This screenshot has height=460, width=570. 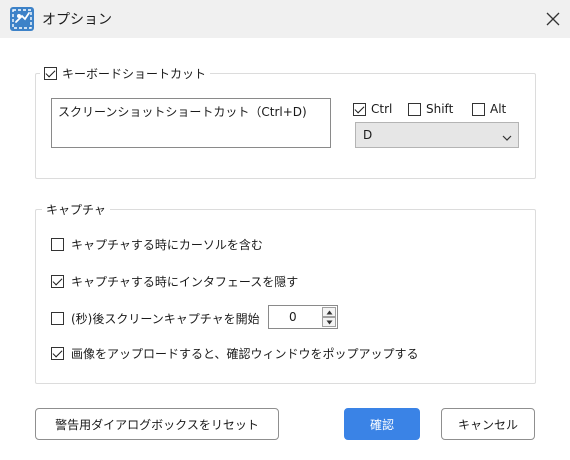 What do you see at coordinates (440, 109) in the screenshot?
I see `shift-label: Shift` at bounding box center [440, 109].